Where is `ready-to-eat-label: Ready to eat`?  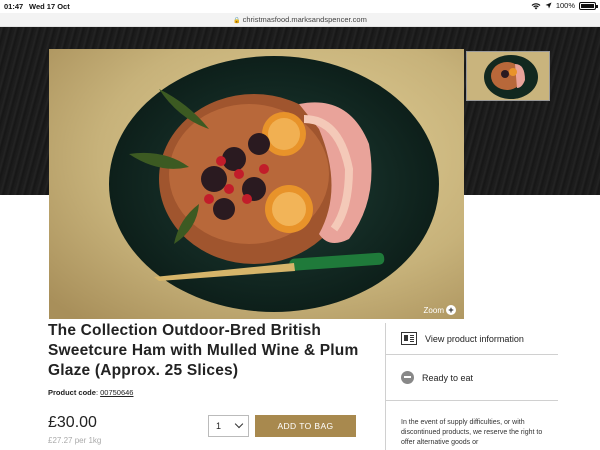
ready-to-eat-label: Ready to eat is located at coordinates (448, 377).